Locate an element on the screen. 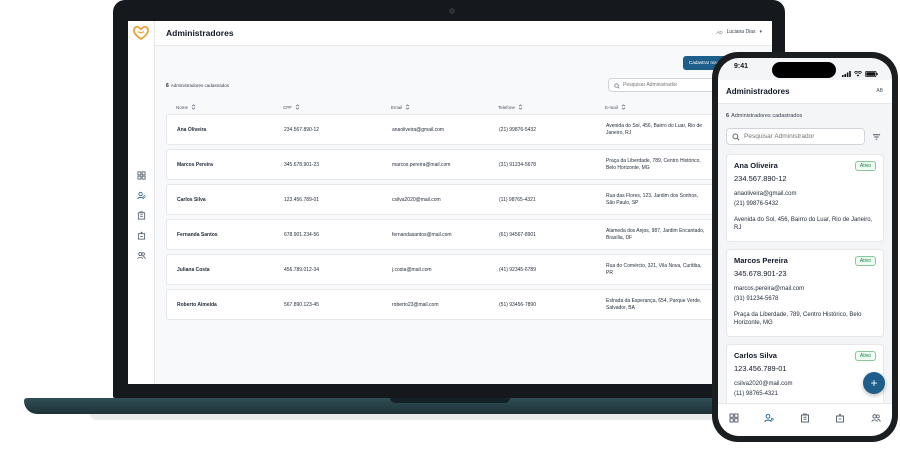  row-phone: (41) 92345-6789 is located at coordinates (517, 270).